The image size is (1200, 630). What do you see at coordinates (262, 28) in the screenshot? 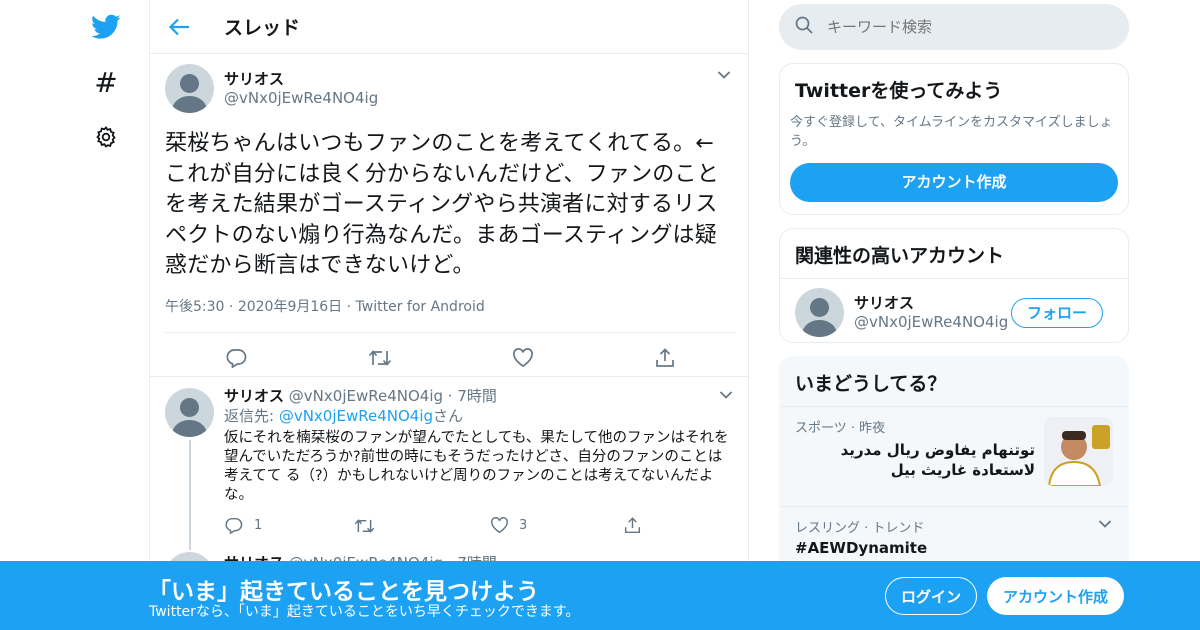
I see `page-title: スレッド` at bounding box center [262, 28].